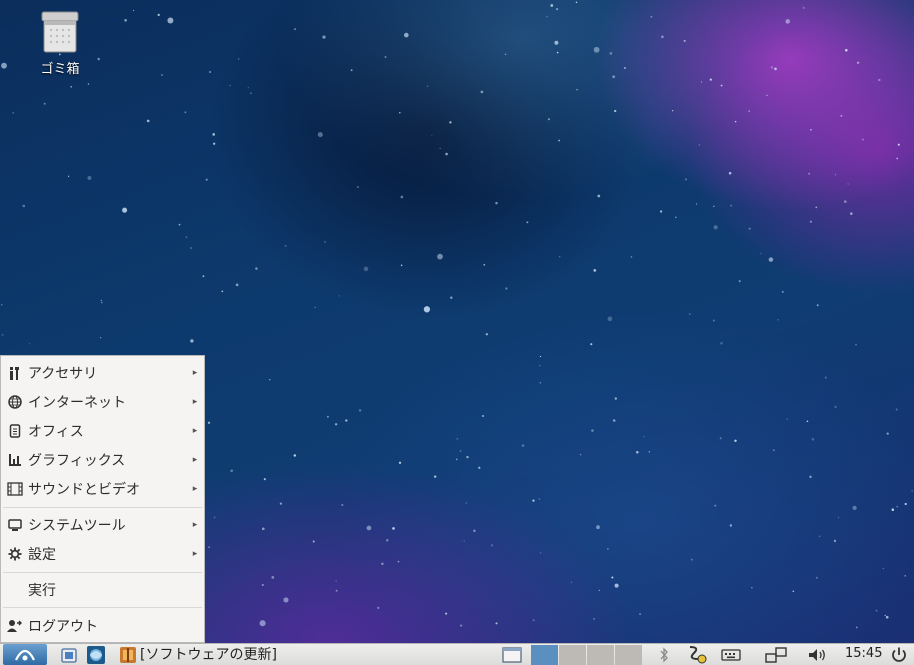  I want to click on menu-item-settings: 設定 ▸, so click(102, 554).